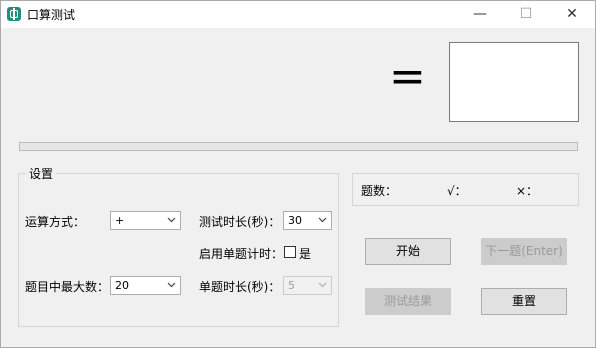 Image resolution: width=596 pixels, height=348 pixels. I want to click on single-duration-select: 5, so click(307, 285).